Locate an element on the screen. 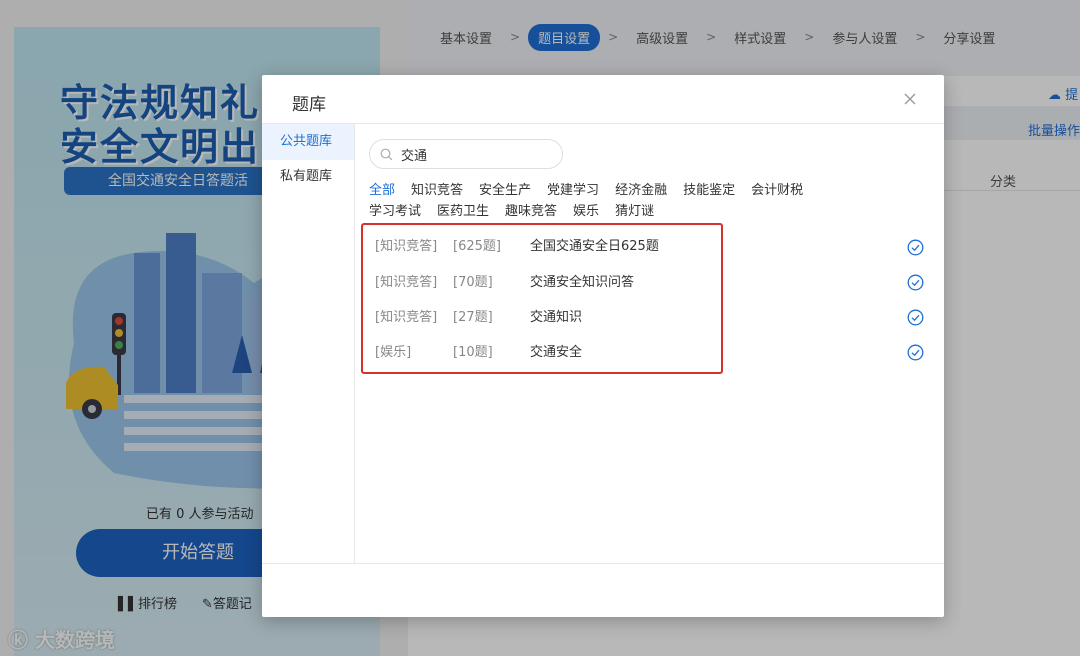 This screenshot has height=656, width=1080. category-medicine-health: 医药卫生 is located at coordinates (463, 211).